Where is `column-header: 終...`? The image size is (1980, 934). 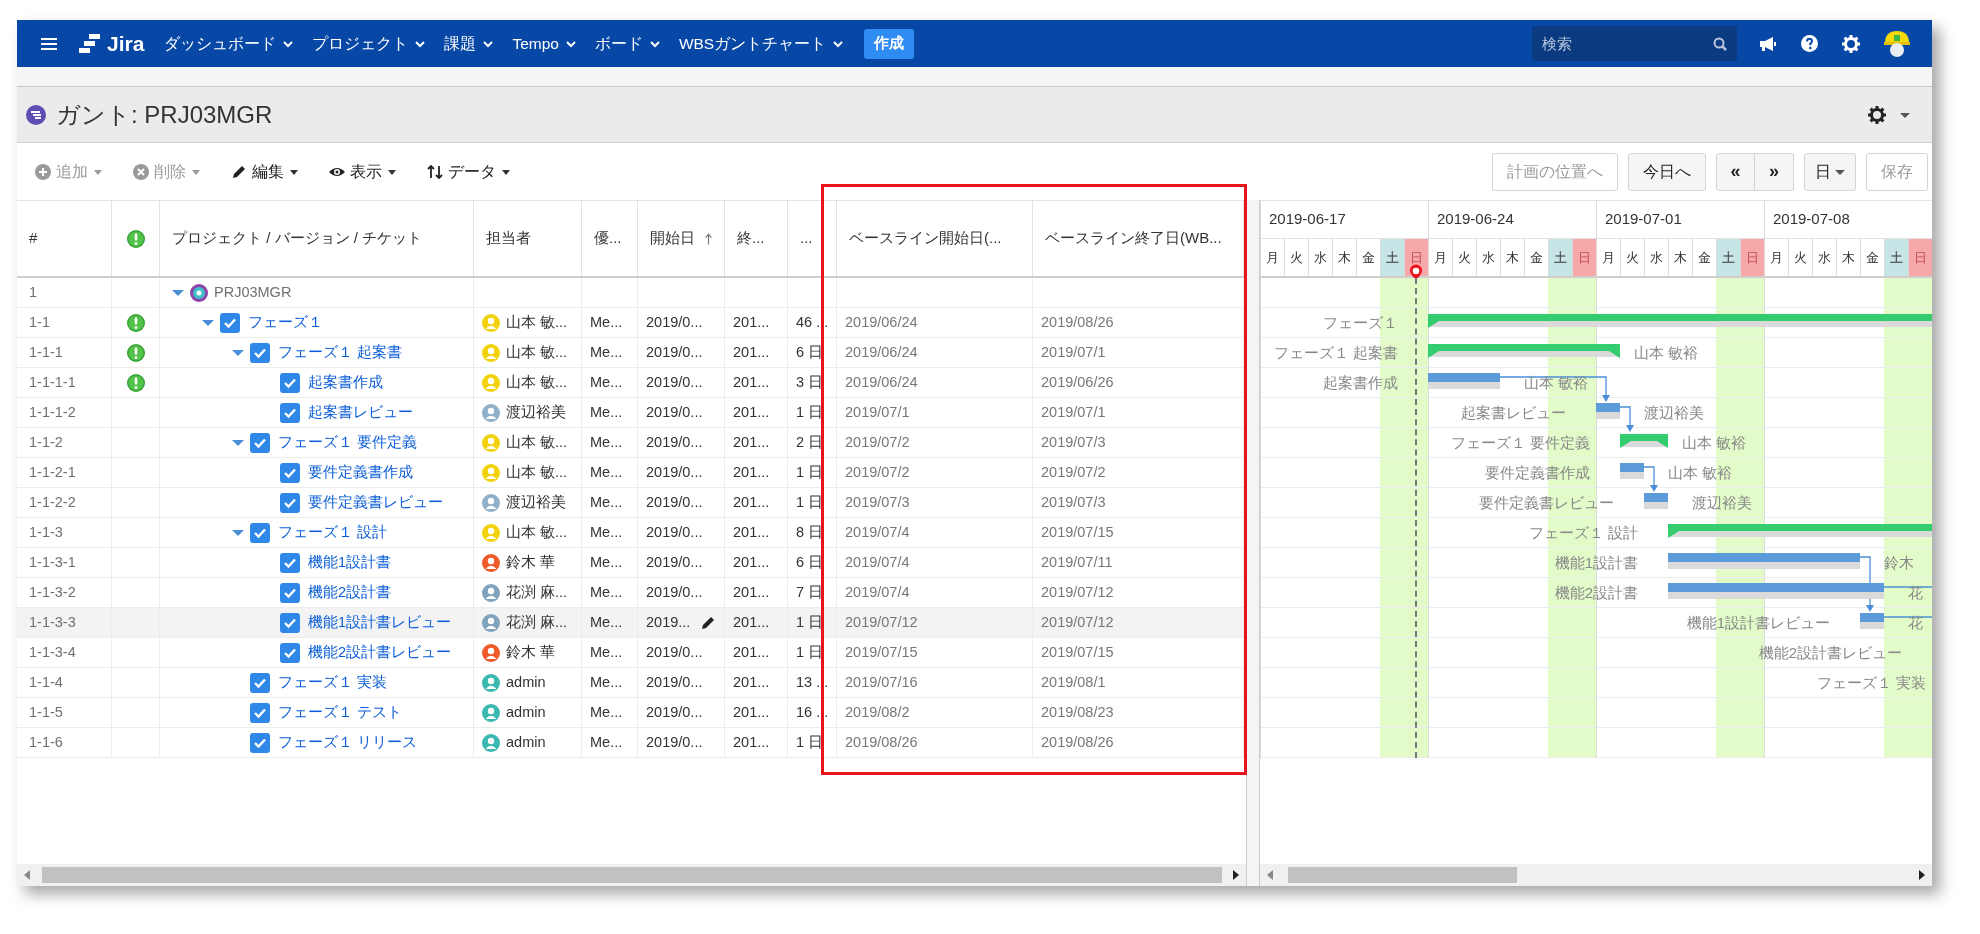
column-header: 終... is located at coordinates (751, 238).